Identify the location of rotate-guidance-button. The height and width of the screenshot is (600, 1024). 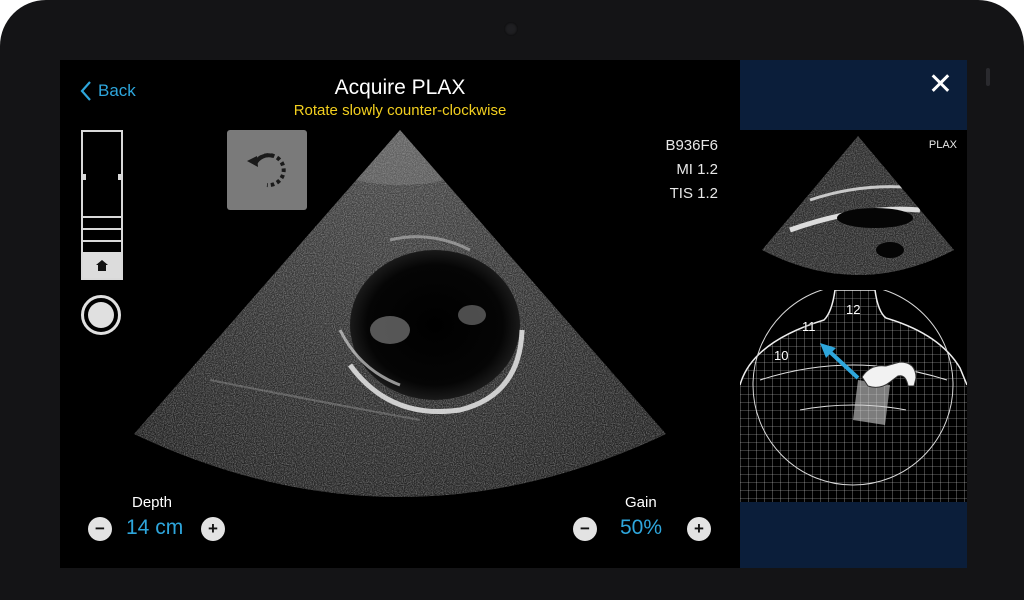
(267, 170).